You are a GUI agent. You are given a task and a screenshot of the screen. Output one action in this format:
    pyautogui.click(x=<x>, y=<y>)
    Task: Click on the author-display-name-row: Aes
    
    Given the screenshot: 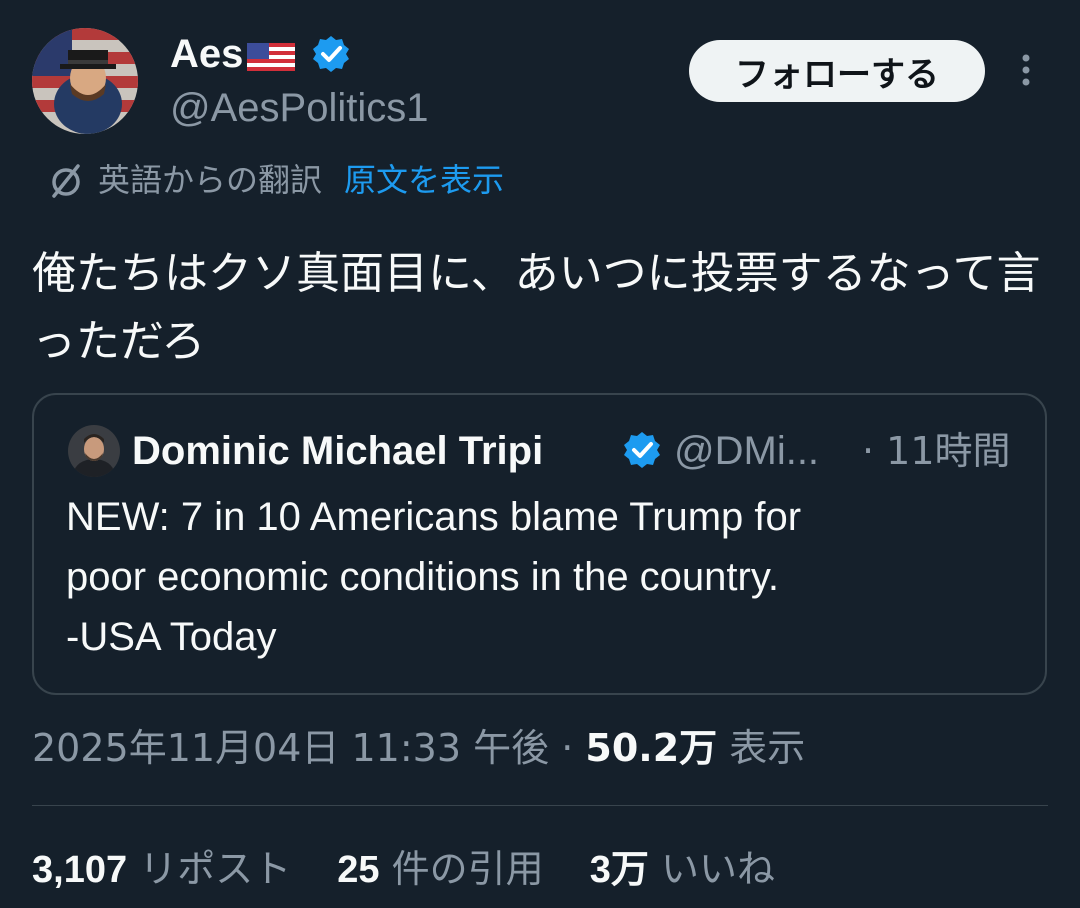 What is the action you would take?
    pyautogui.click(x=260, y=54)
    